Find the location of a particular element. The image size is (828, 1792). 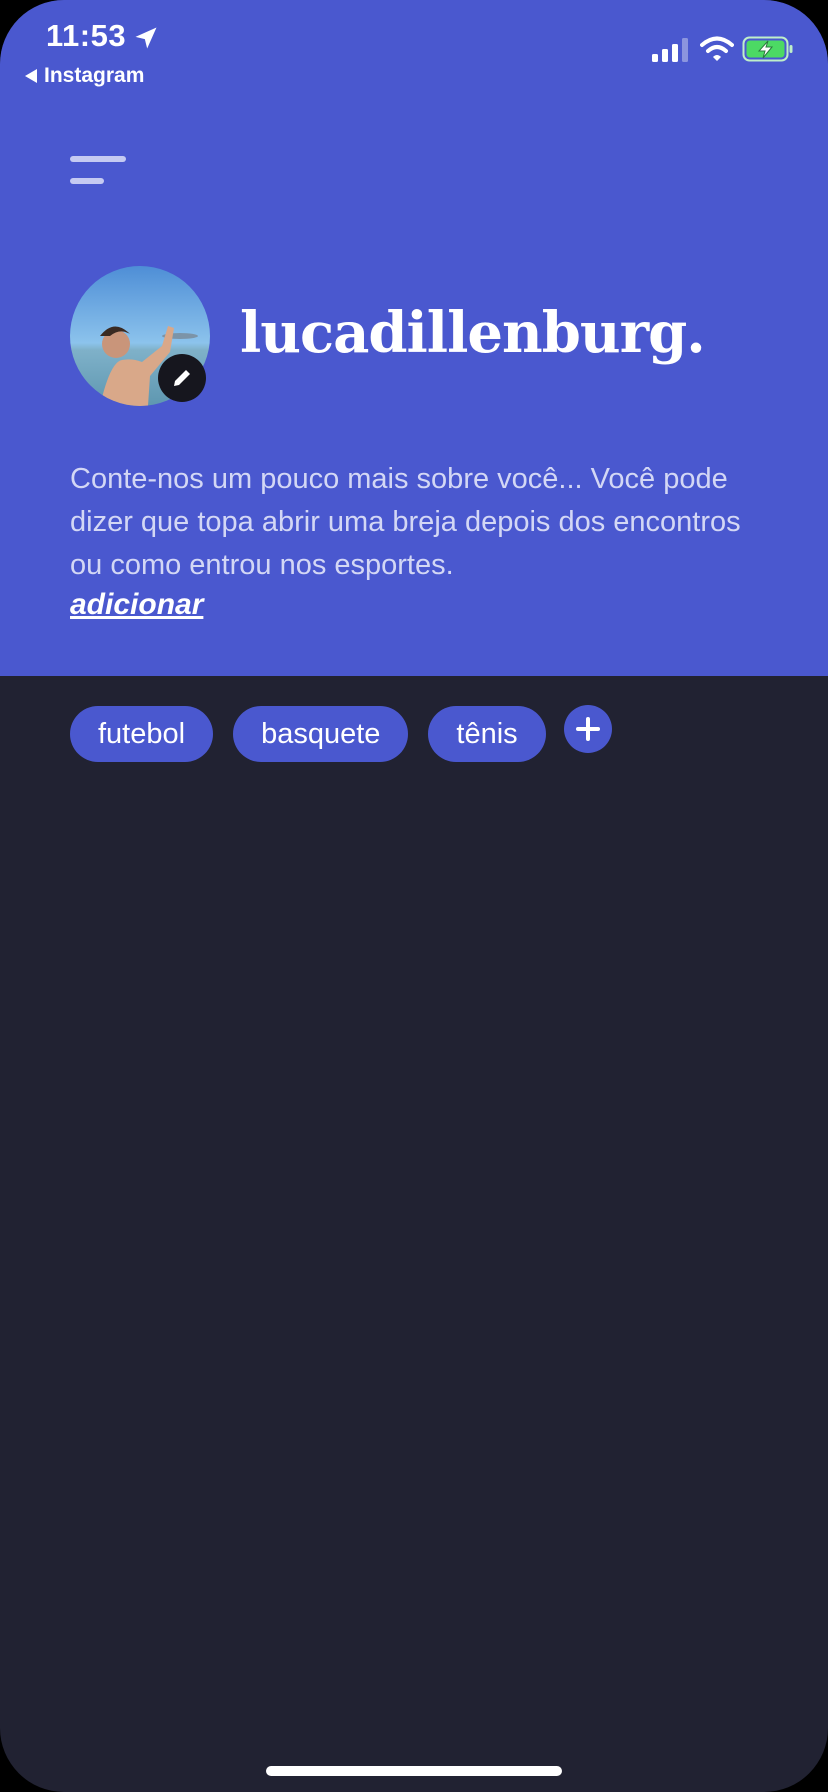

home-indicator is located at coordinates (414, 1771).